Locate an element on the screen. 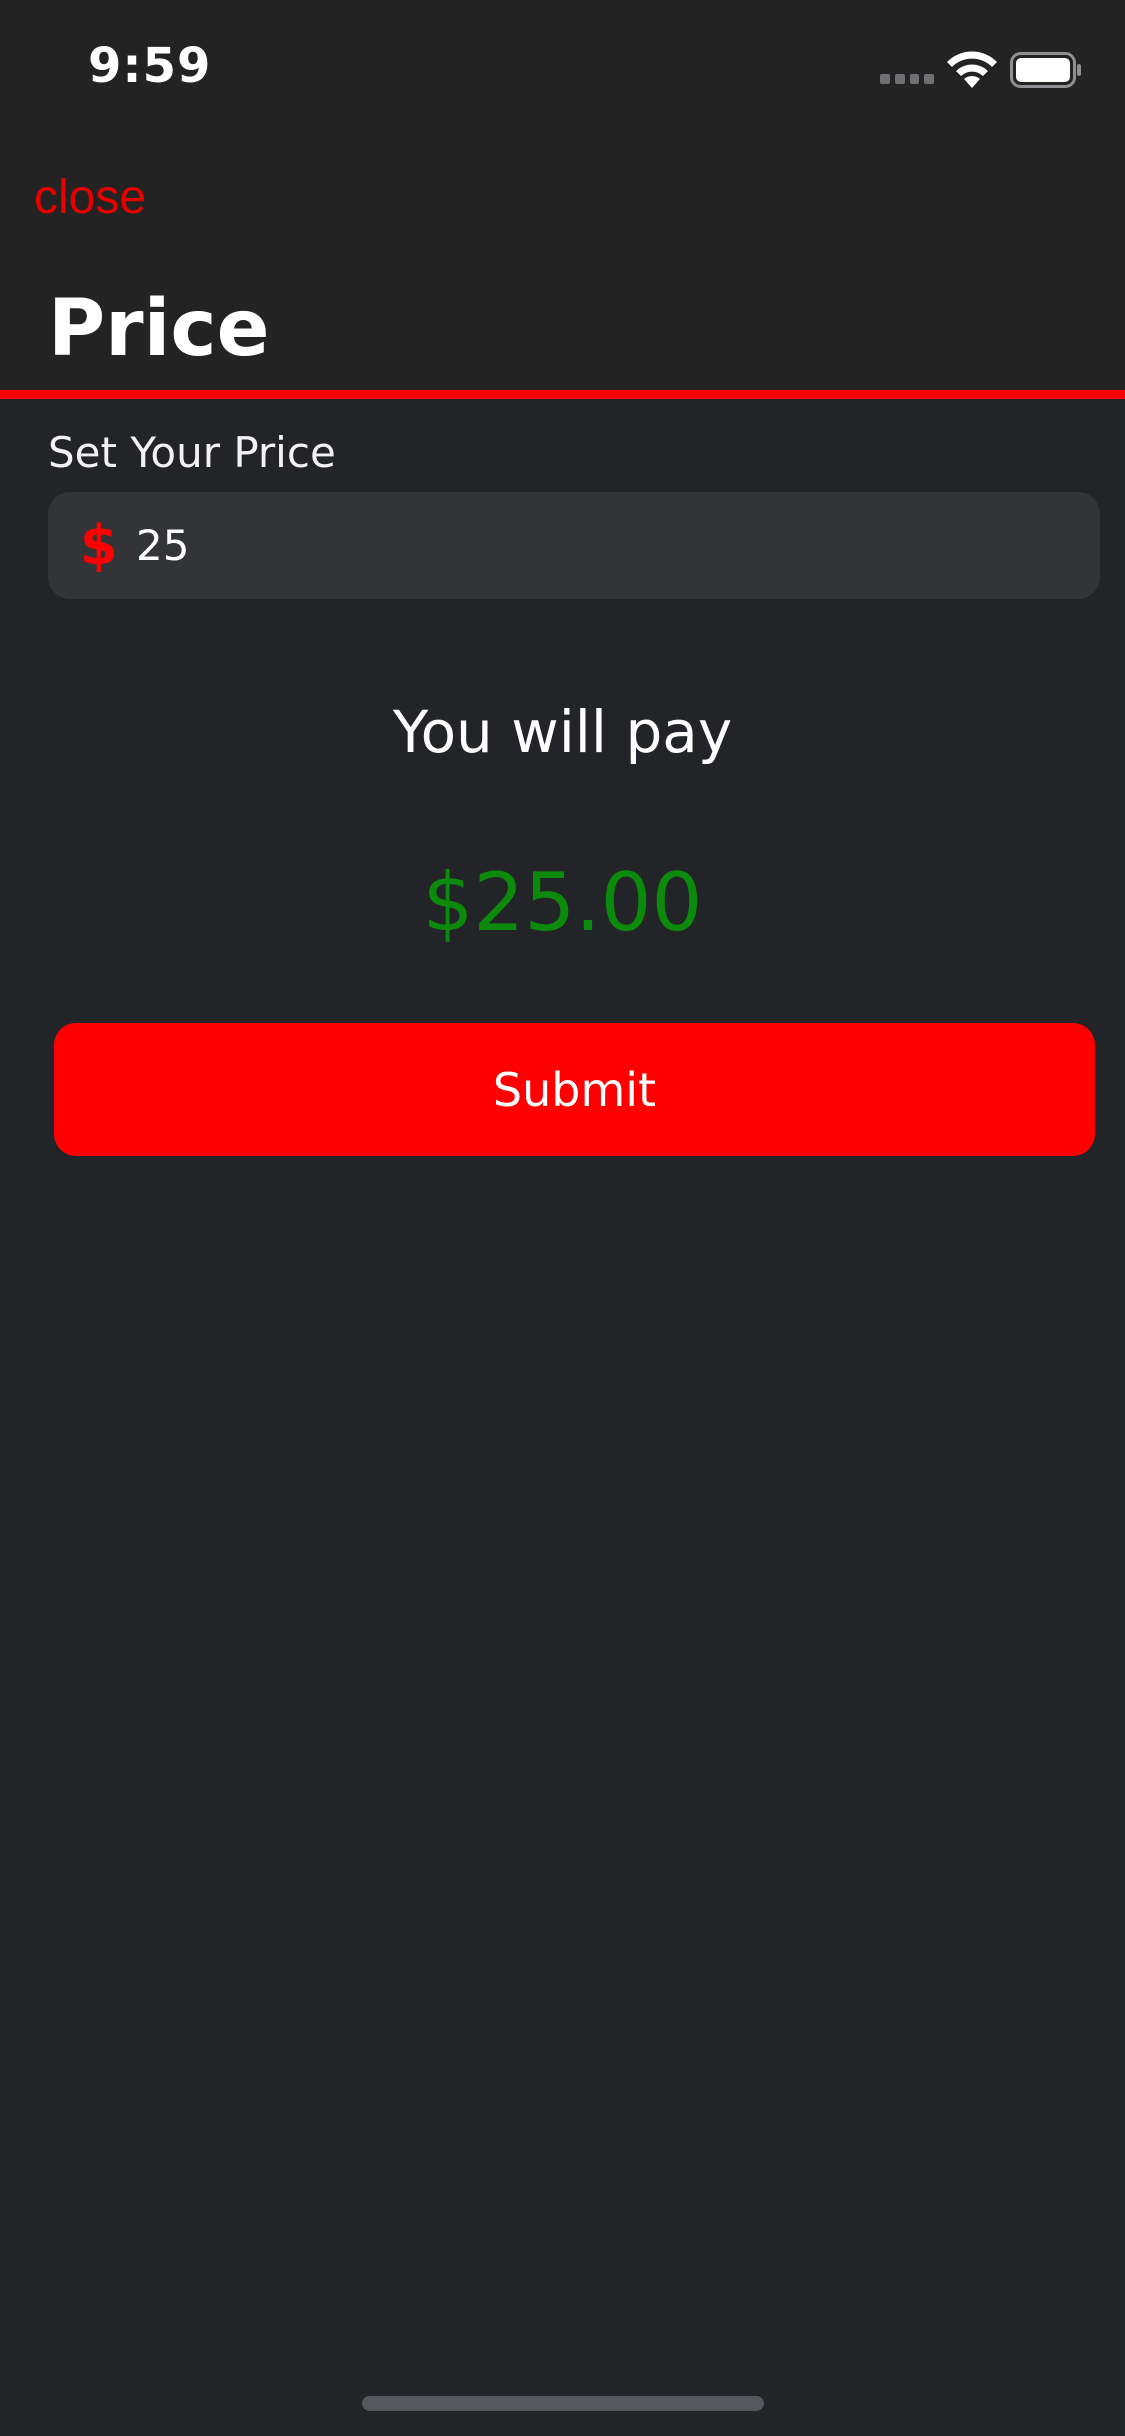 This screenshot has height=2436, width=1125. navigation-header: close Price is located at coordinates (562, 261).